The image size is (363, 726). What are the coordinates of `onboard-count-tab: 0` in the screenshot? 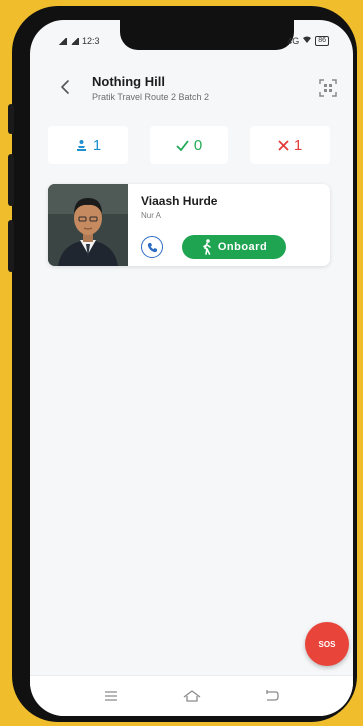 It's located at (189, 145).